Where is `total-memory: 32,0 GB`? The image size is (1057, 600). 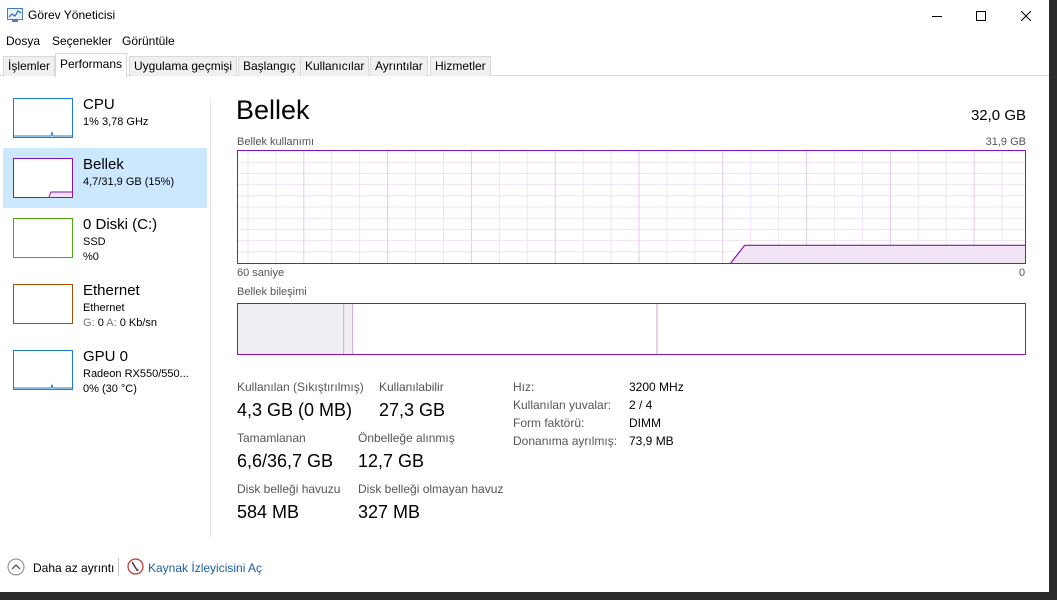
total-memory: 32,0 GB is located at coordinates (998, 115).